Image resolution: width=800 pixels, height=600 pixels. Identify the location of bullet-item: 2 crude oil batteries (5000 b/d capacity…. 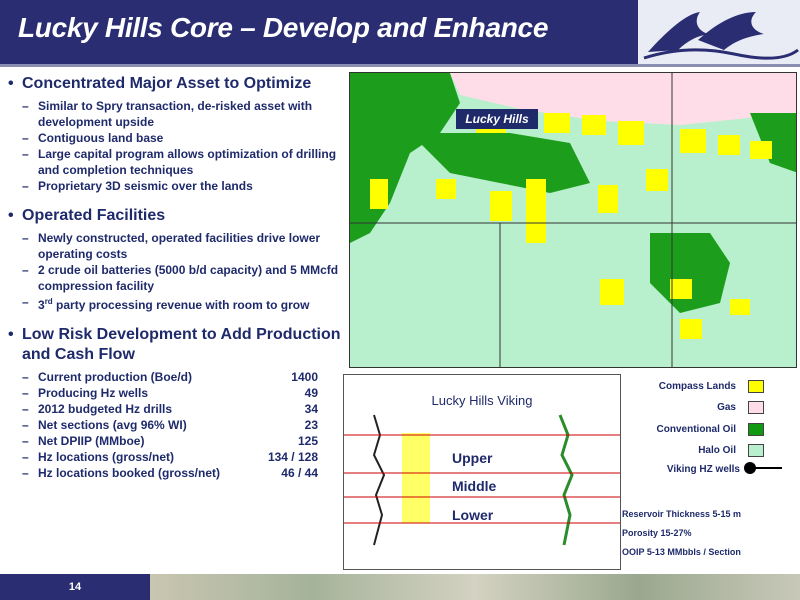
(174, 278).